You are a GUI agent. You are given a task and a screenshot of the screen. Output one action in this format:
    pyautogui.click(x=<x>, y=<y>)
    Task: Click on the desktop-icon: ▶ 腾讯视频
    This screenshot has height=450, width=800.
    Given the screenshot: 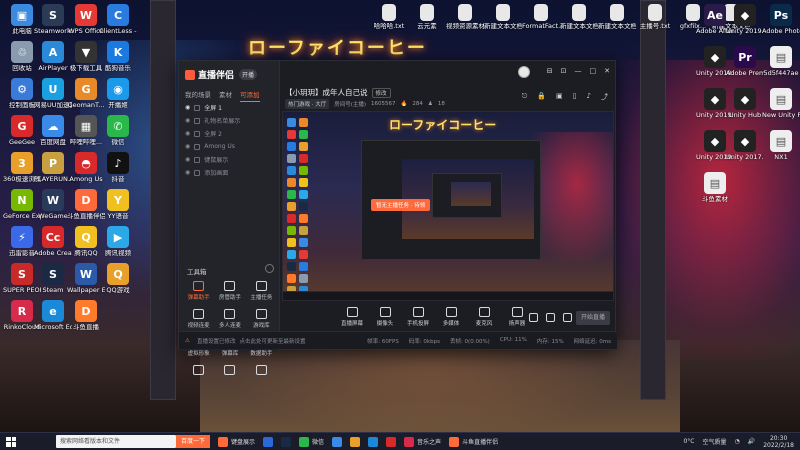 What is the action you would take?
    pyautogui.click(x=118, y=241)
    